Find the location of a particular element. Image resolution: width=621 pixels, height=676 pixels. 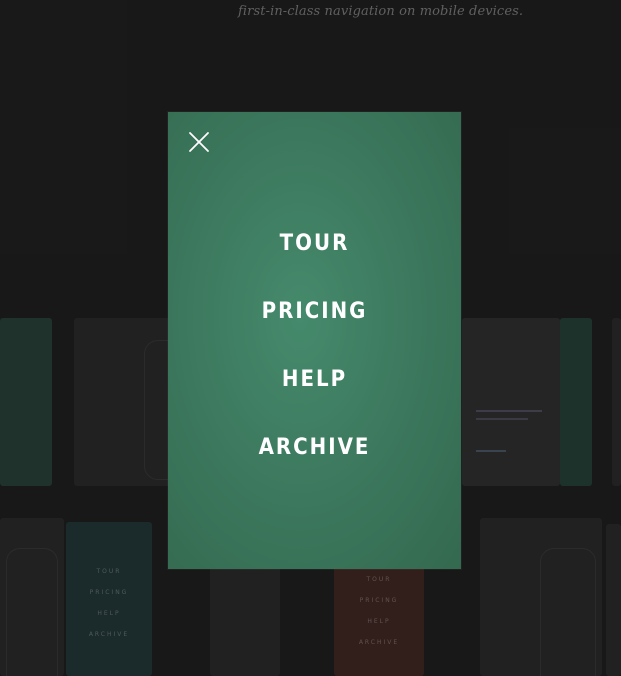

menu-link-pricing: PRICING is located at coordinates (315, 311).